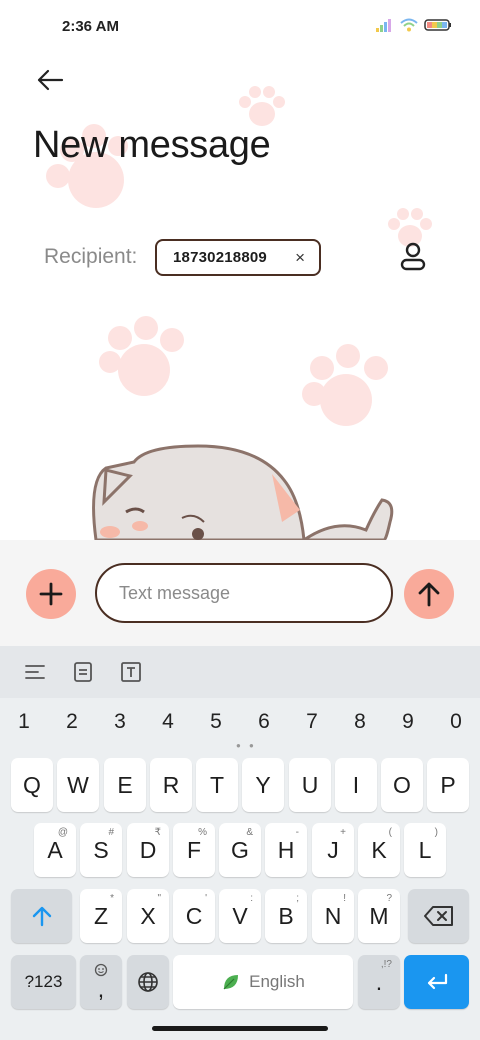 The image size is (480, 1040). I want to click on key-hint: :, so click(251, 898).